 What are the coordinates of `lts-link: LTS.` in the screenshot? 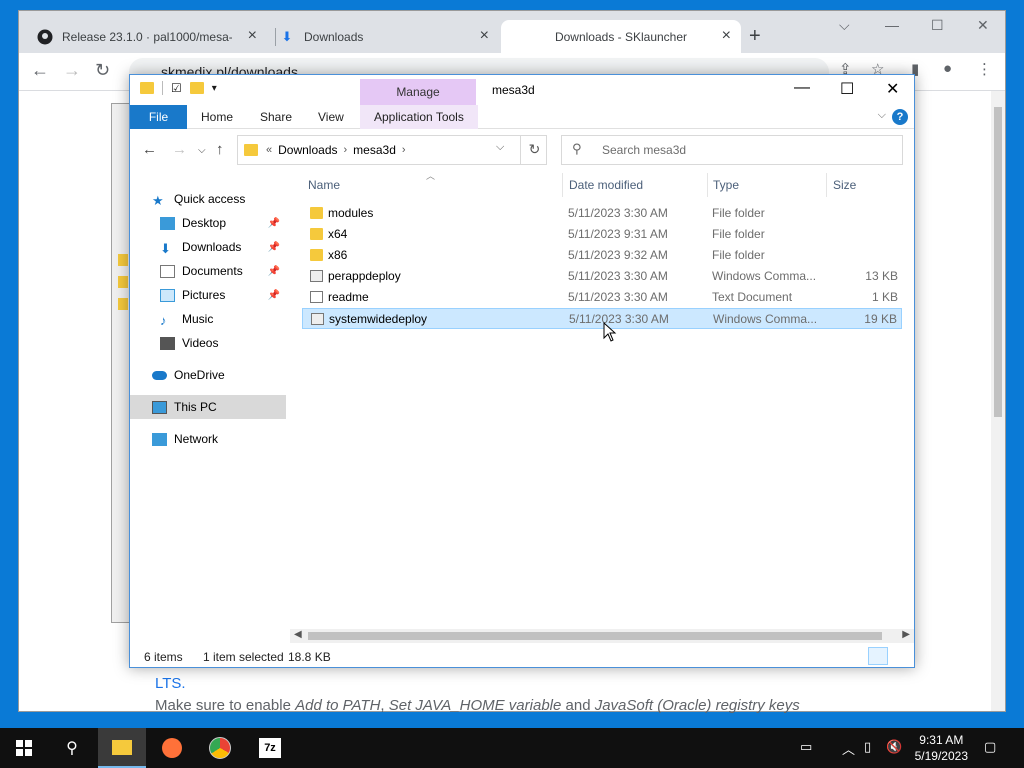 It's located at (170, 683).